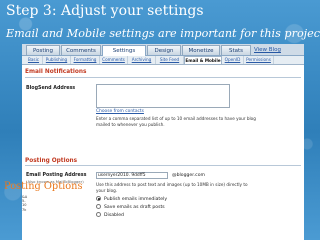 The height and width of the screenshot is (240, 320). Describe the element at coordinates (25, 203) in the screenshot. I see `left-edge-fragments: &A 5- 10 7k` at that location.